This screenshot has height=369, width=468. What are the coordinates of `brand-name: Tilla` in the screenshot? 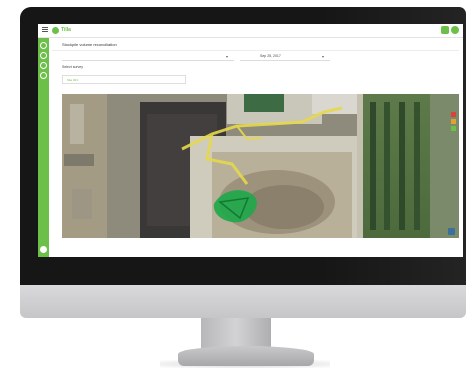 It's located at (66, 30).